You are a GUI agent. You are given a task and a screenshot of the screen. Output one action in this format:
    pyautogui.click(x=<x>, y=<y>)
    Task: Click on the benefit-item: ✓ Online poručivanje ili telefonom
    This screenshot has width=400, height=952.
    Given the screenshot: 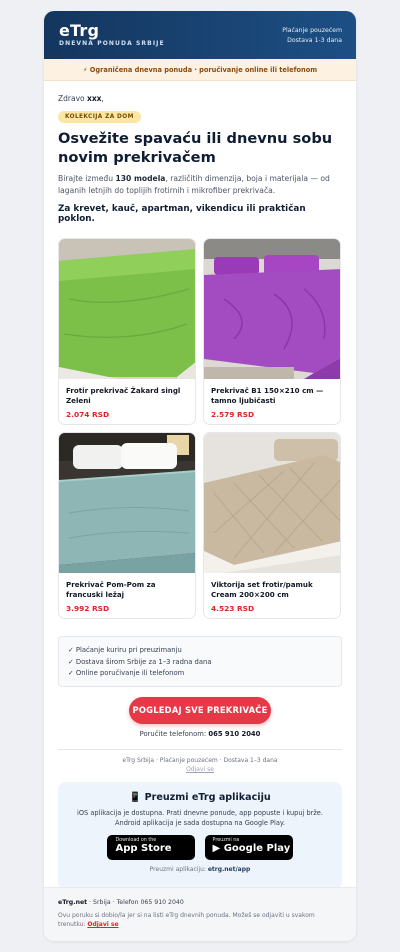 What is the action you would take?
    pyautogui.click(x=126, y=673)
    